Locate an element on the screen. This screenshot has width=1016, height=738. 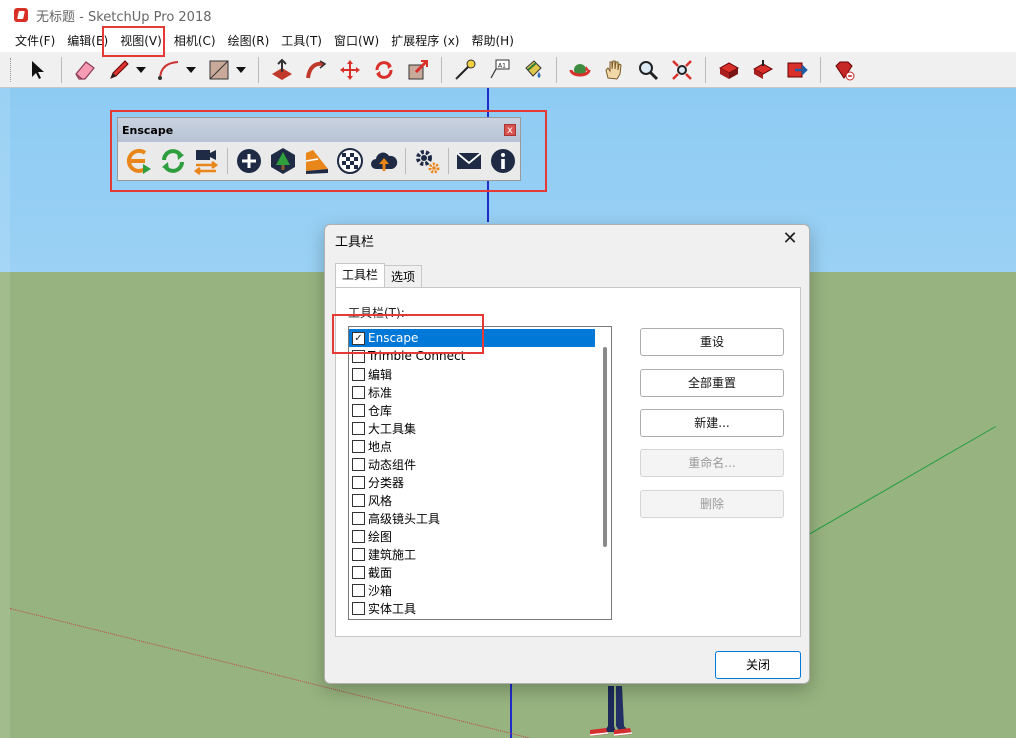
menu-window: 窗口(W) is located at coordinates (356, 41).